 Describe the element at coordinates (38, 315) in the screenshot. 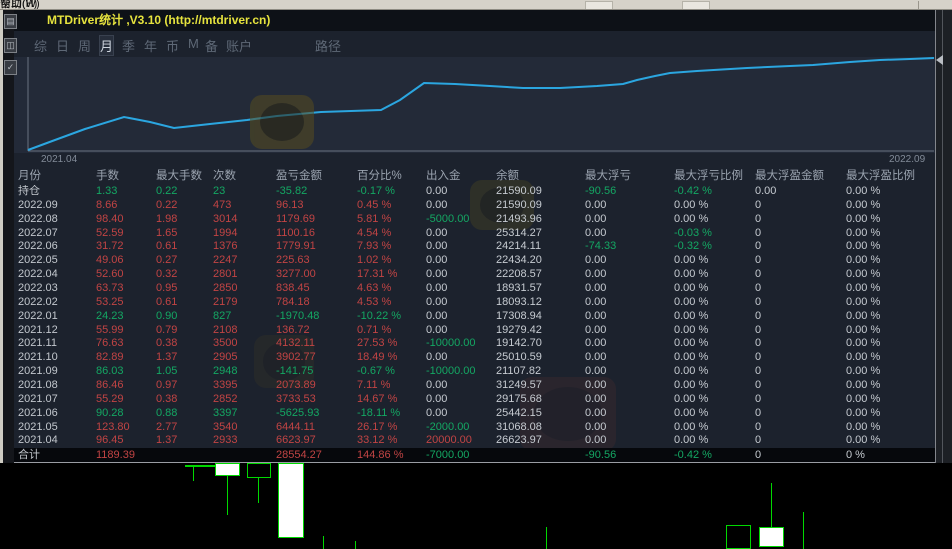

I see `cell: 2022.01` at that location.